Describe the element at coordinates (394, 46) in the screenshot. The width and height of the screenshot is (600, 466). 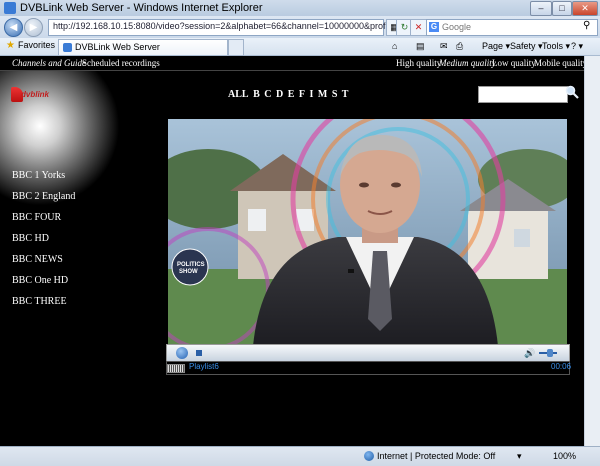
I see `home-icon: ⌂` at that location.